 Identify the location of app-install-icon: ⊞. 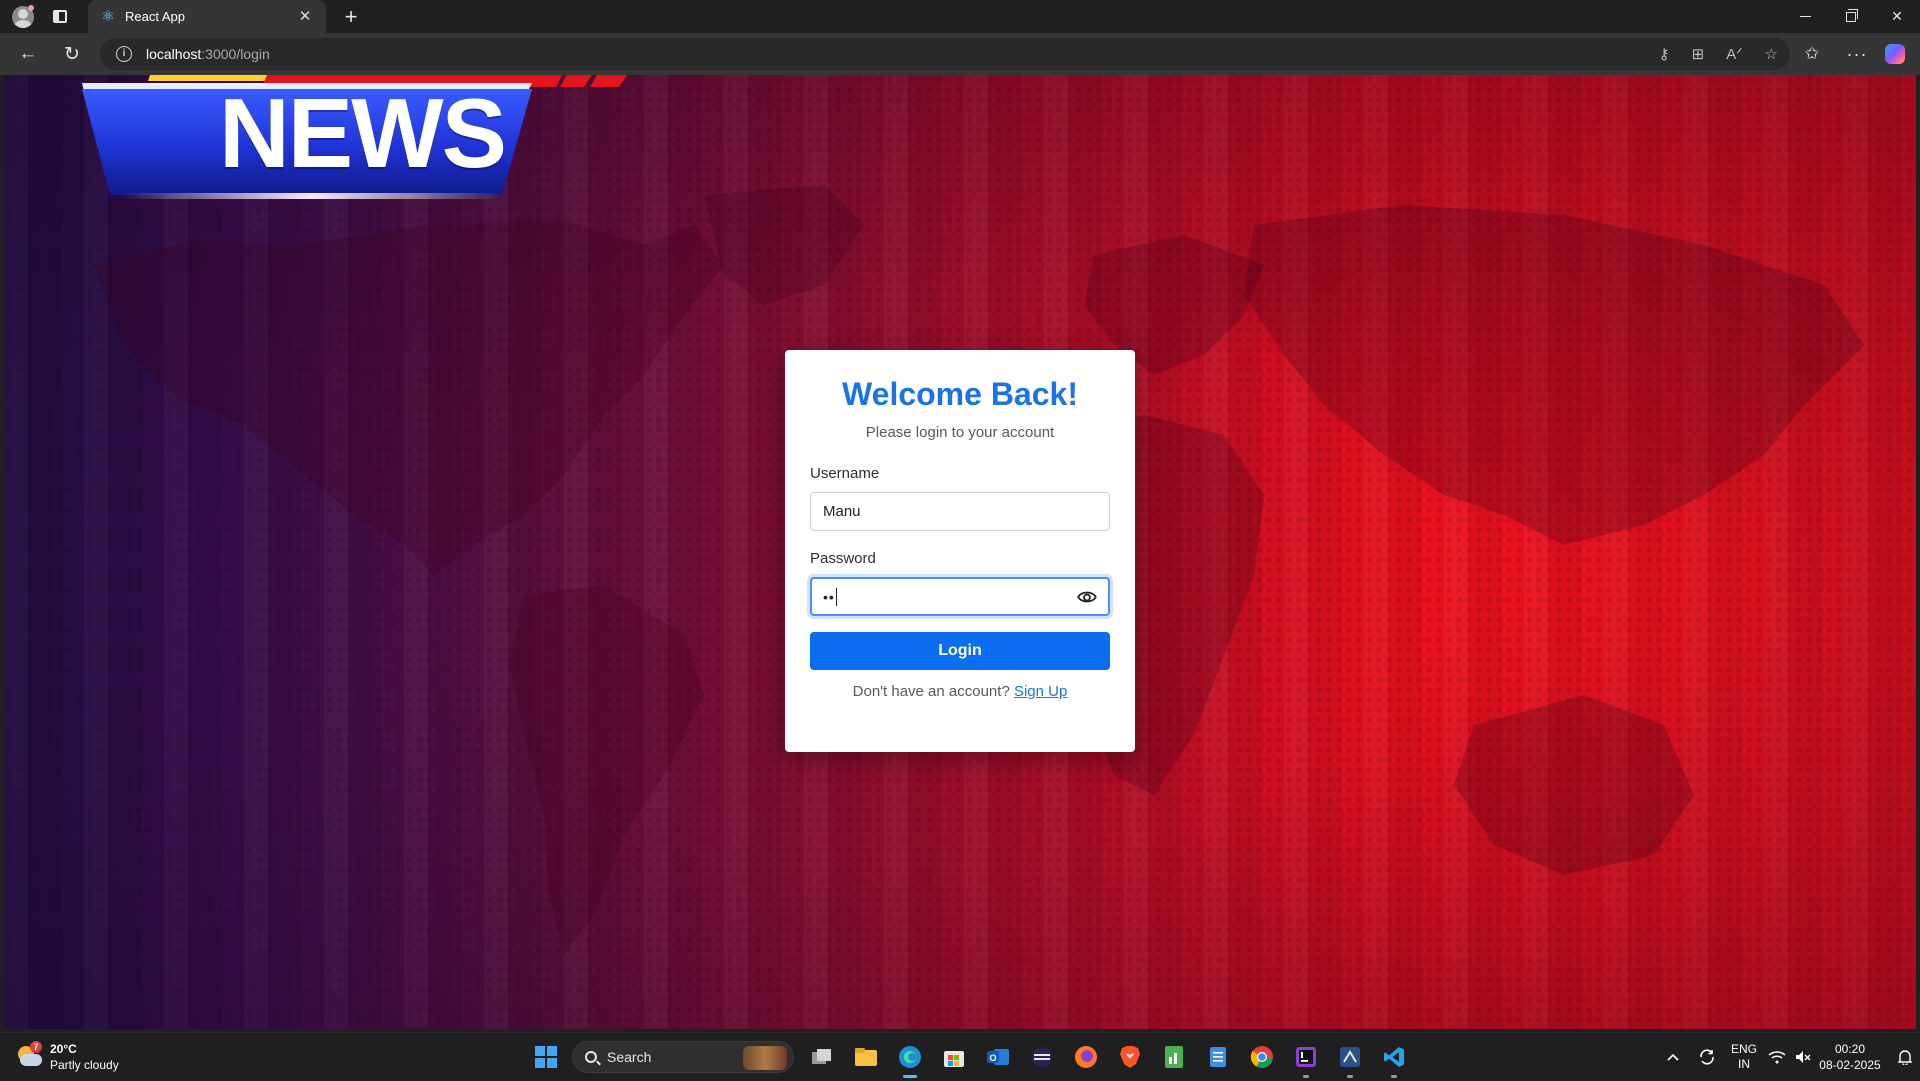
(1698, 54).